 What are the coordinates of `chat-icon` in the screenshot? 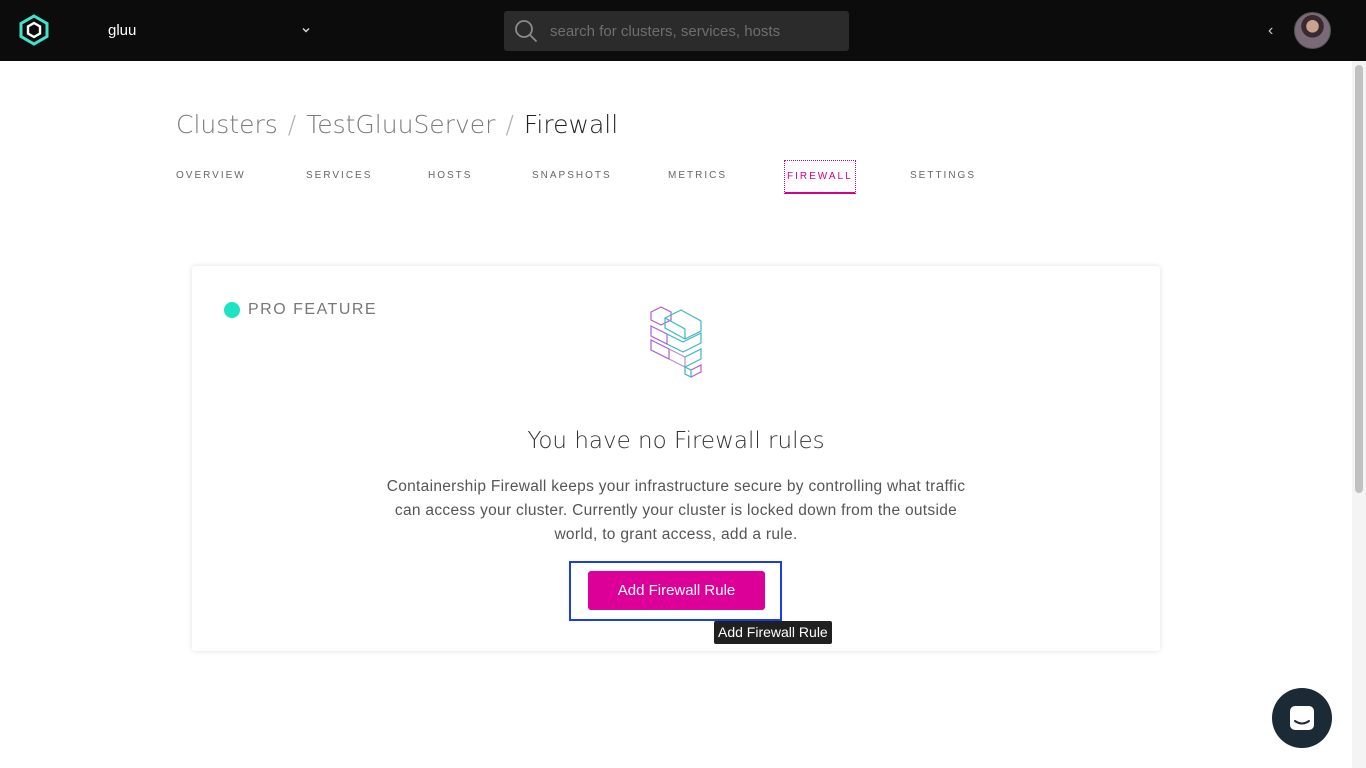 It's located at (1302, 718).